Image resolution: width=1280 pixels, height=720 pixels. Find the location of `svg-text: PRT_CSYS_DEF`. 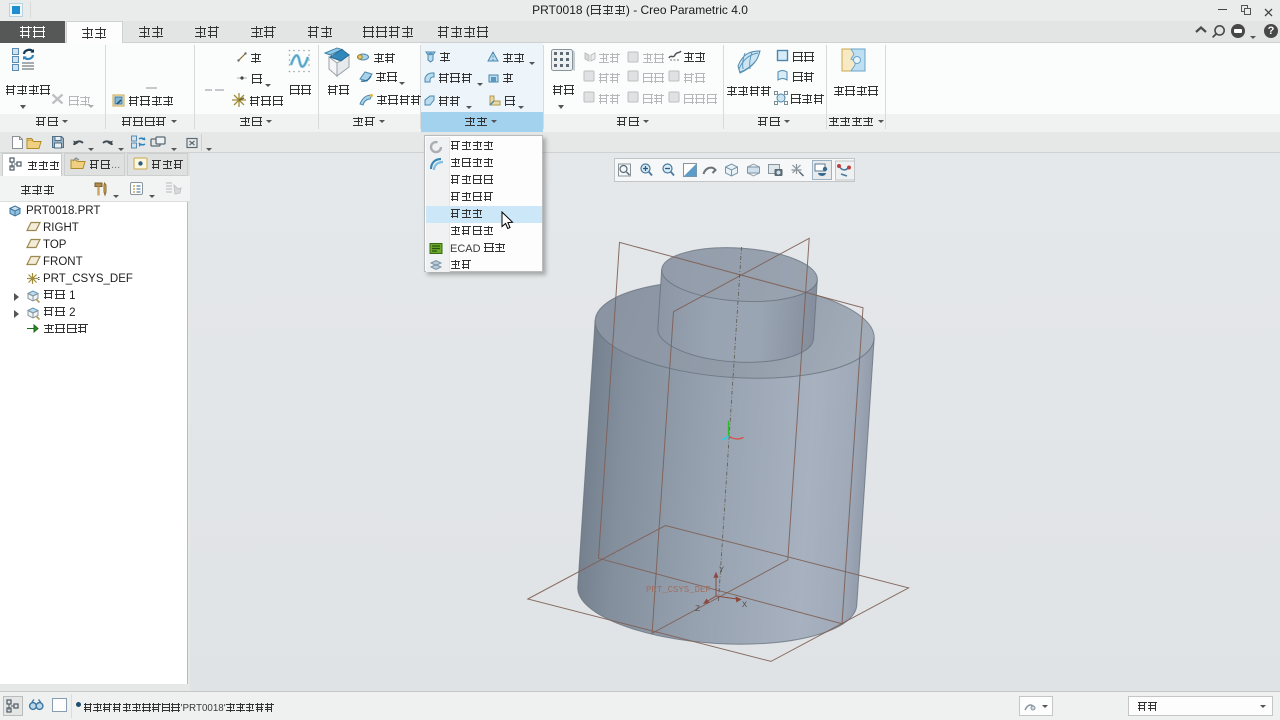

svg-text: PRT_CSYS_DEF is located at coordinates (678, 590).